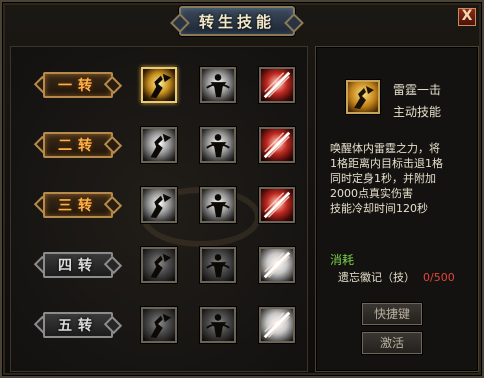  Describe the element at coordinates (342, 260) in the screenshot. I see `cost-label: 消耗` at that location.